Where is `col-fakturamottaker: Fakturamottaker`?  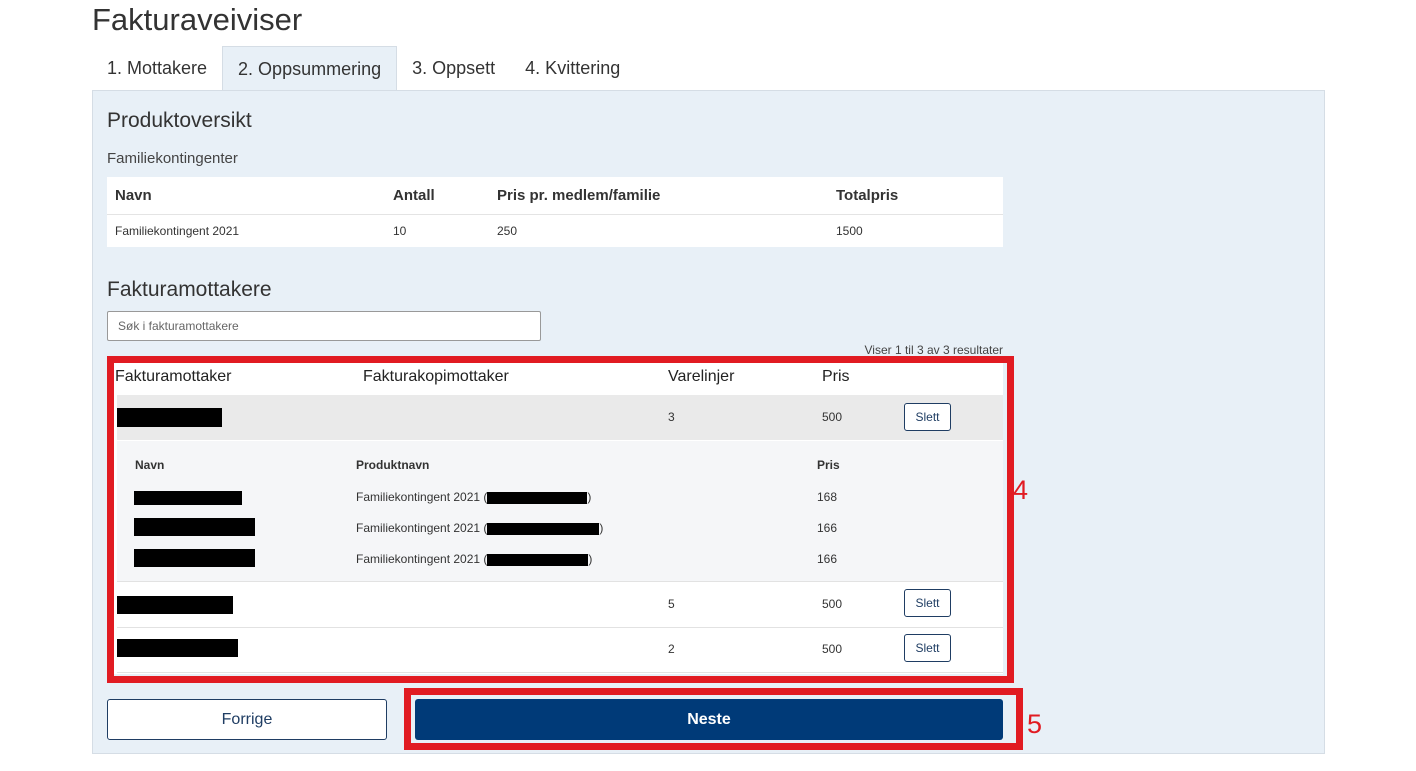
col-fakturamottaker: Fakturamottaker is located at coordinates (173, 376).